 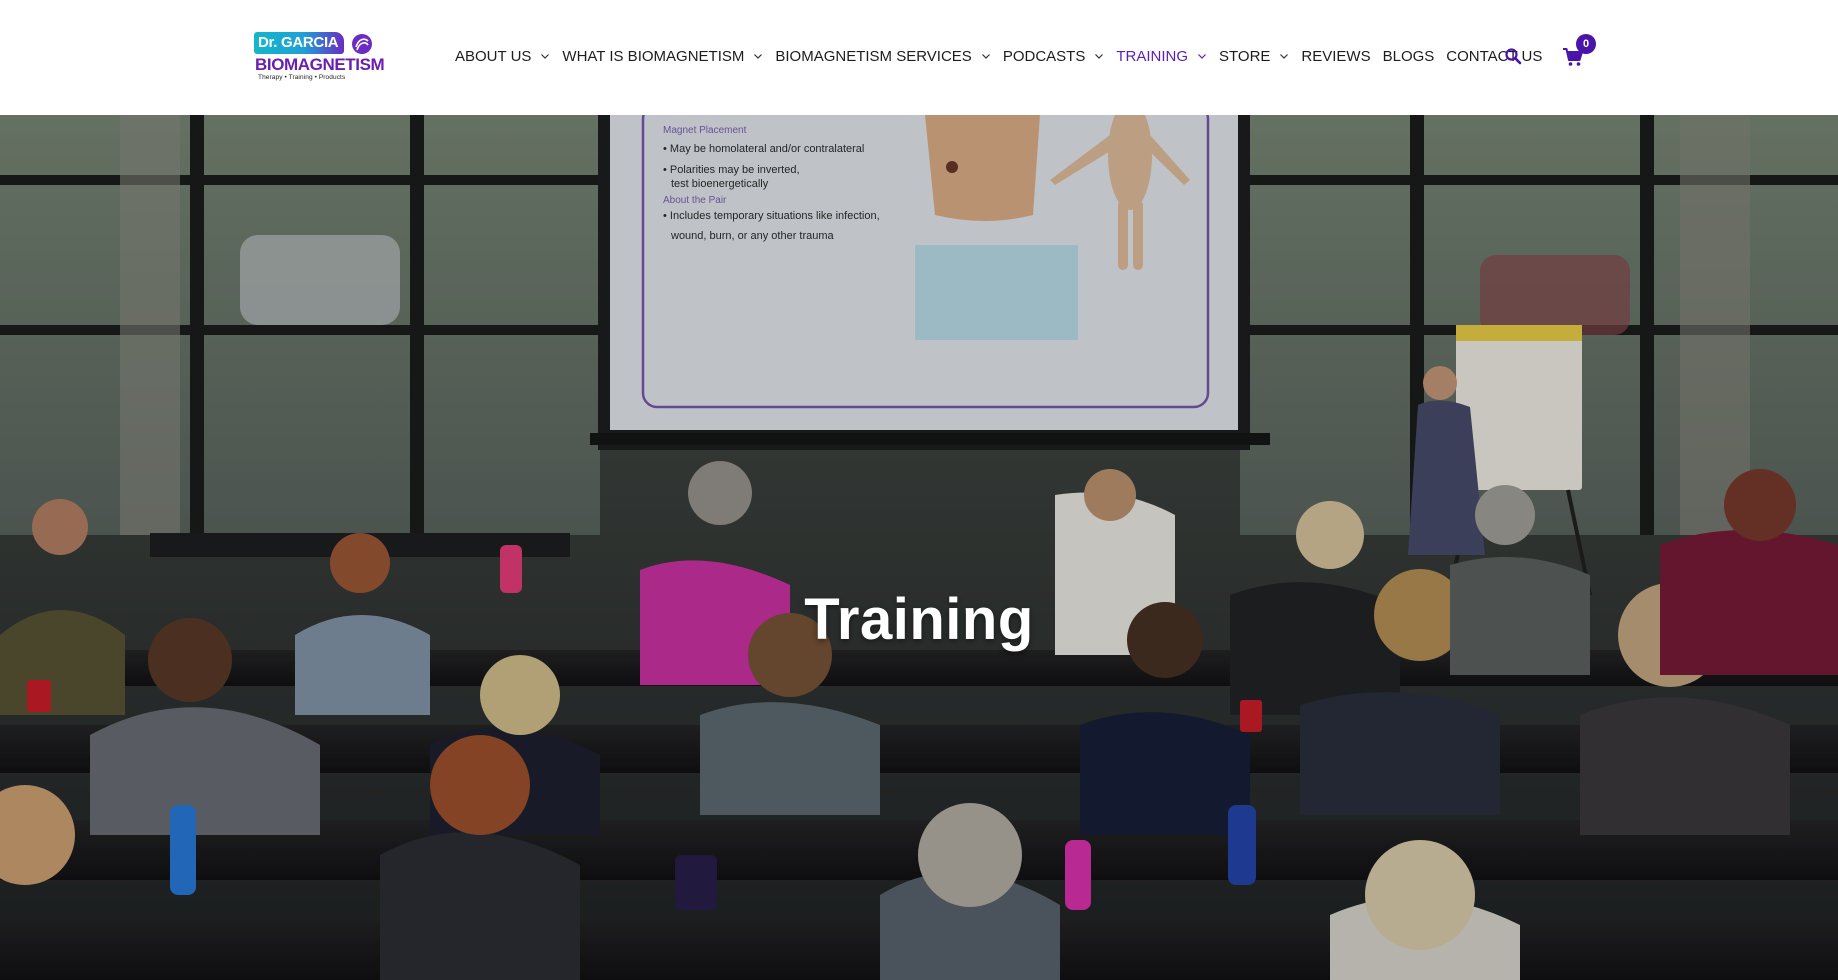 What do you see at coordinates (1514, 57) in the screenshot?
I see `search-icon` at bounding box center [1514, 57].